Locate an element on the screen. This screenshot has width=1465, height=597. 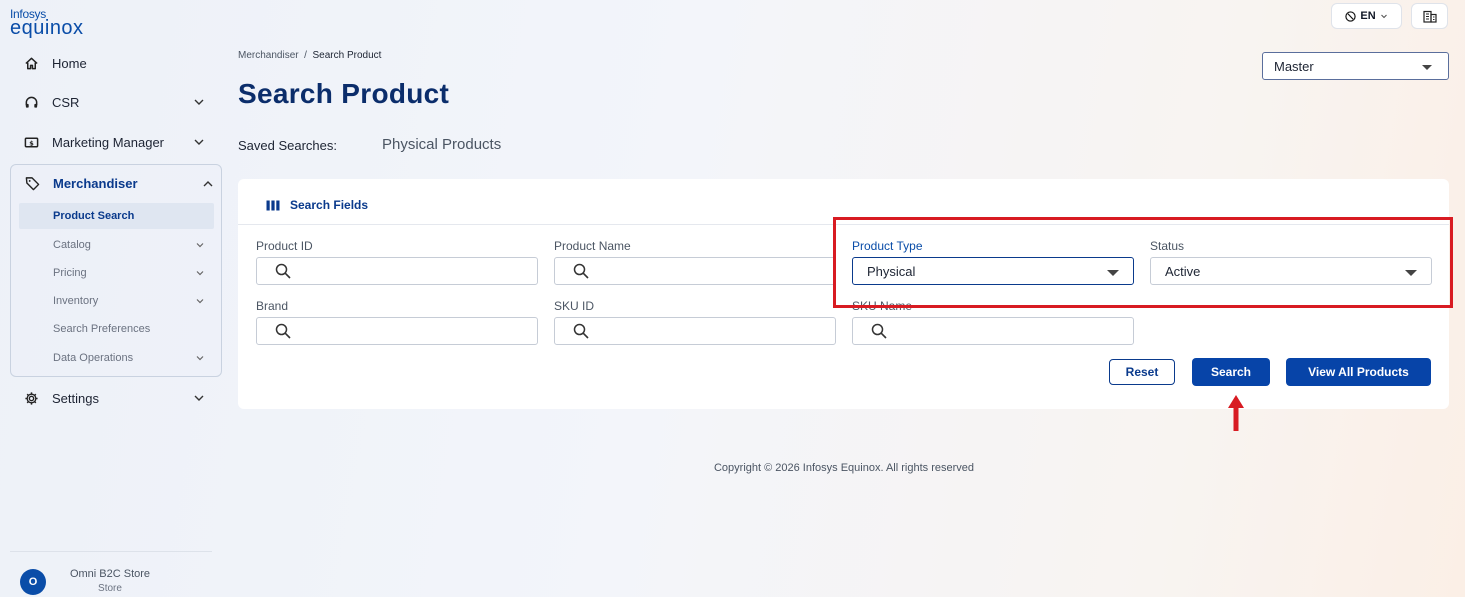
sku-id-input is located at coordinates (695, 331).